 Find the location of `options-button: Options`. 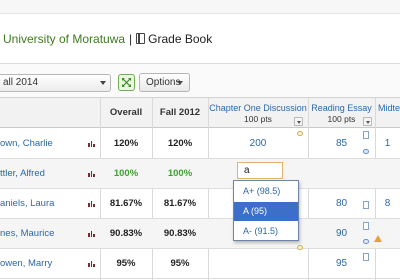

options-button: Options is located at coordinates (164, 82).